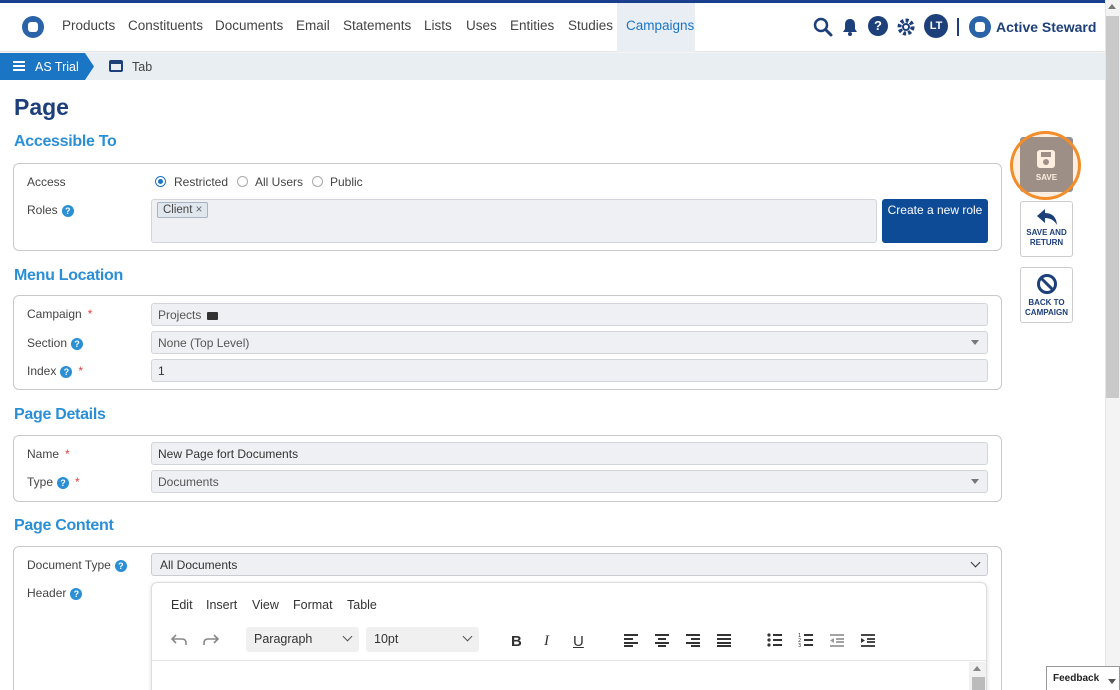 This screenshot has height=690, width=1120. I want to click on numbered-list-icon: 123, so click(806, 640).